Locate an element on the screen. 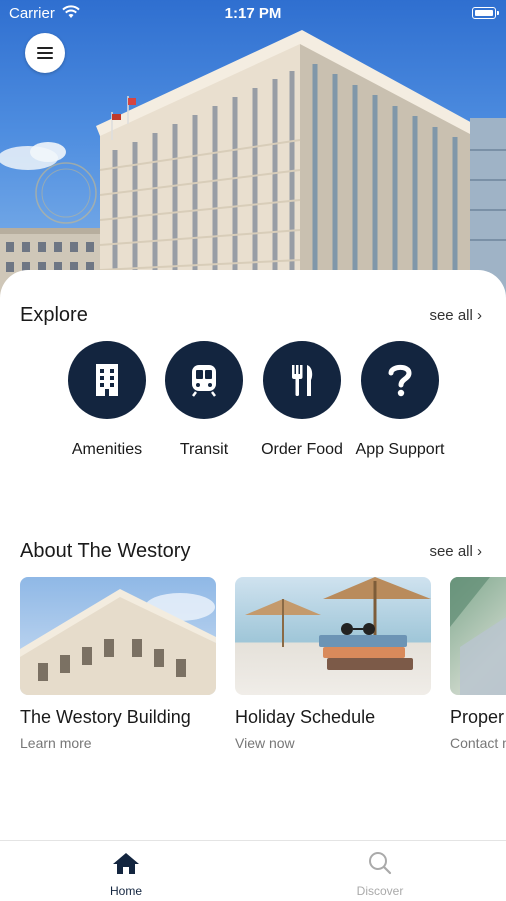  explore-item-label: Transit is located at coordinates (204, 449).